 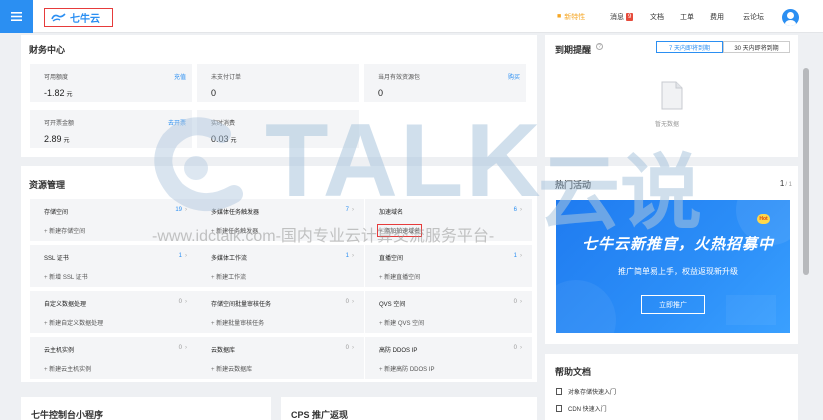 I want to click on nav-label: 费用, so click(x=717, y=17).